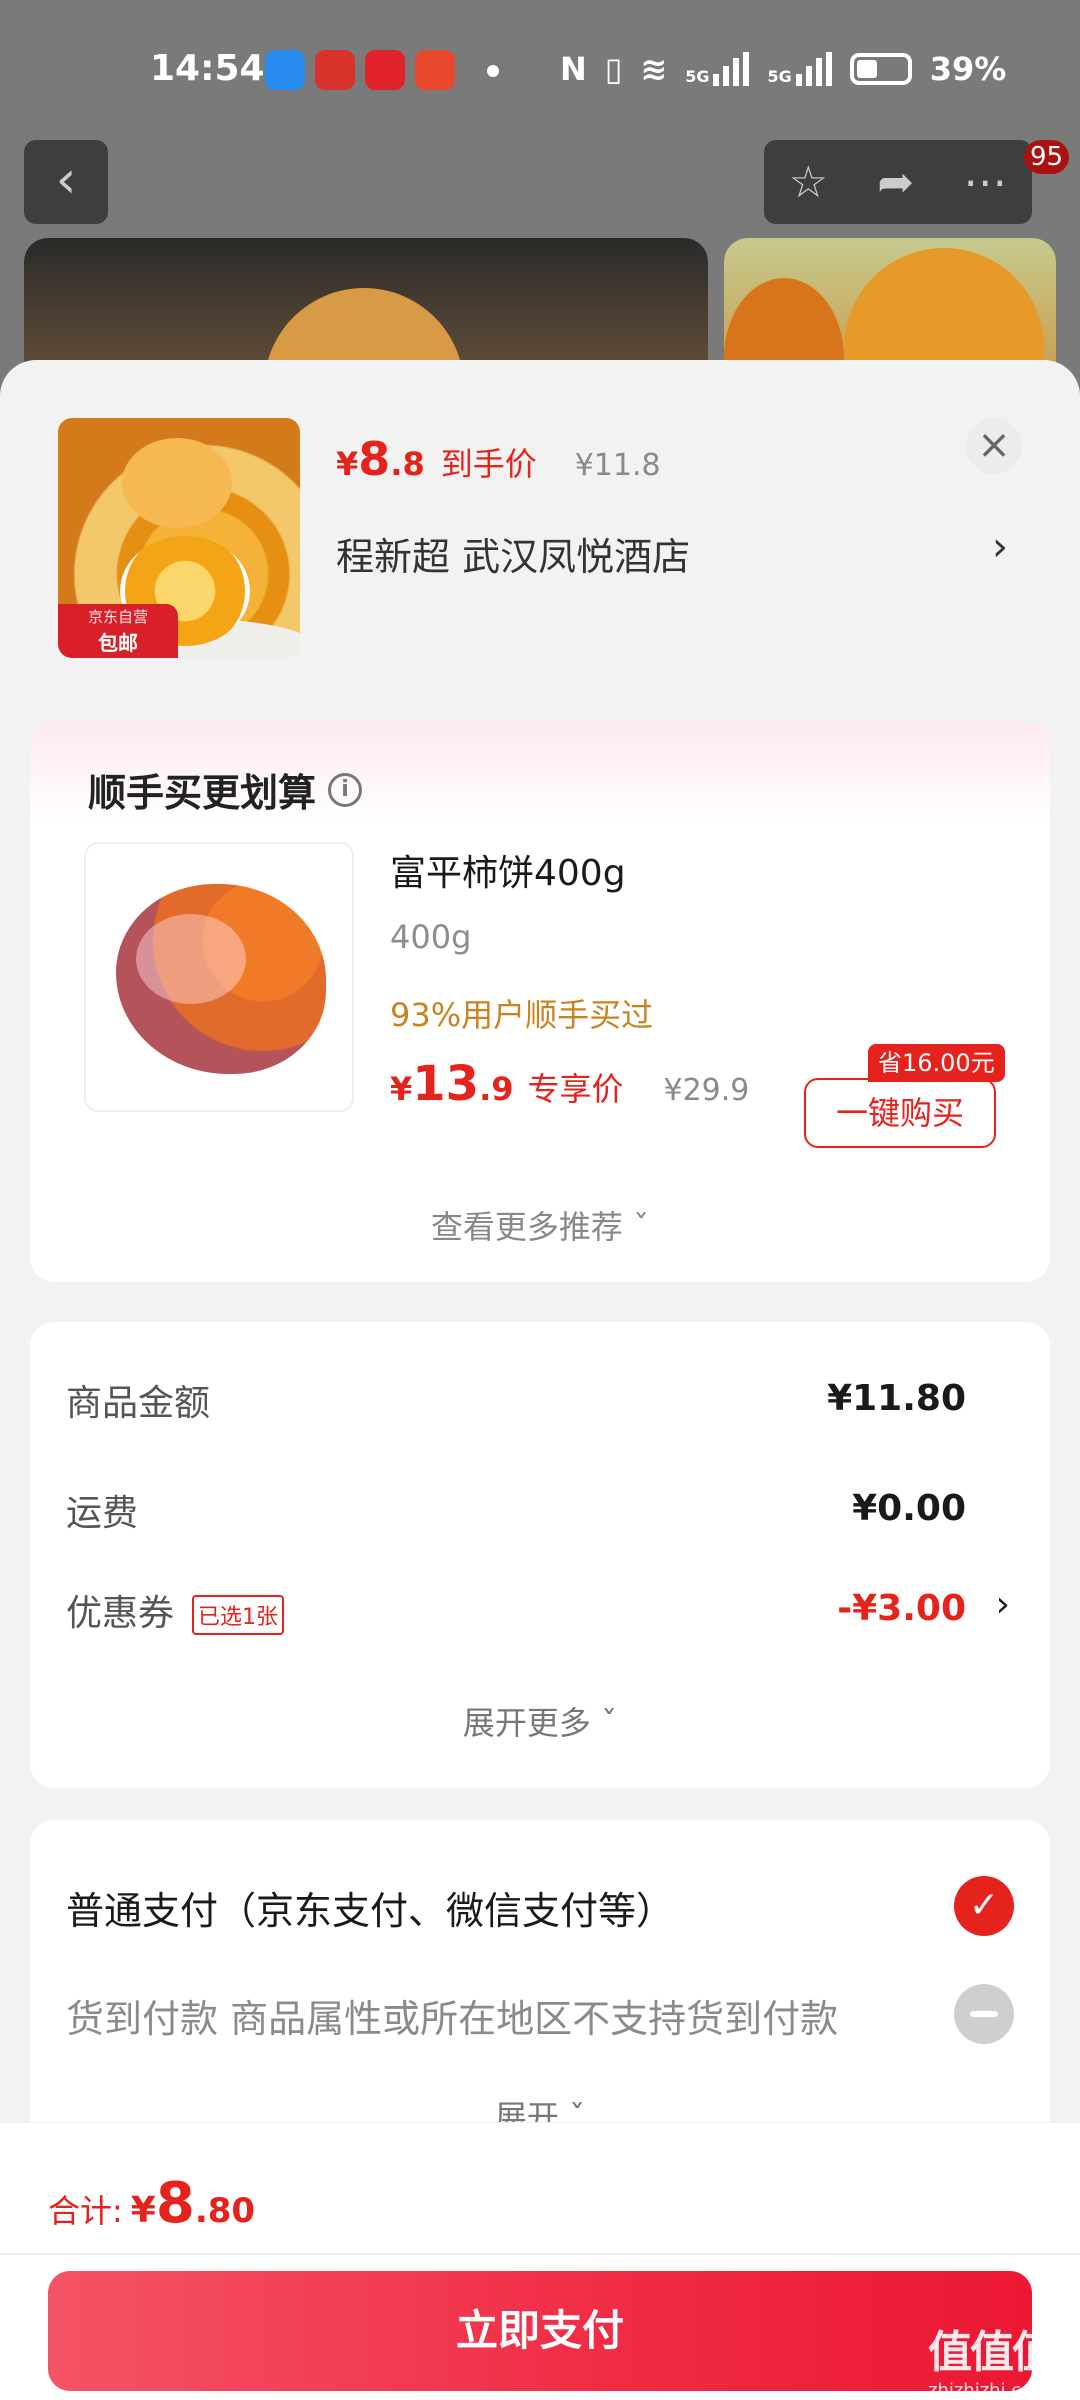 Image resolution: width=1080 pixels, height=2400 pixels. What do you see at coordinates (1047, 157) in the screenshot?
I see `message-badge: 95` at bounding box center [1047, 157].